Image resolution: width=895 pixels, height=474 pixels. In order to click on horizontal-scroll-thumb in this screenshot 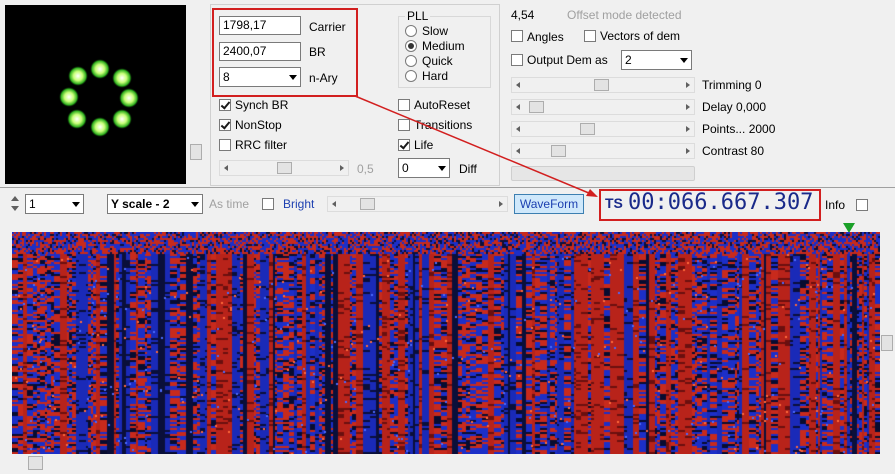, I will do `click(35, 463)`.